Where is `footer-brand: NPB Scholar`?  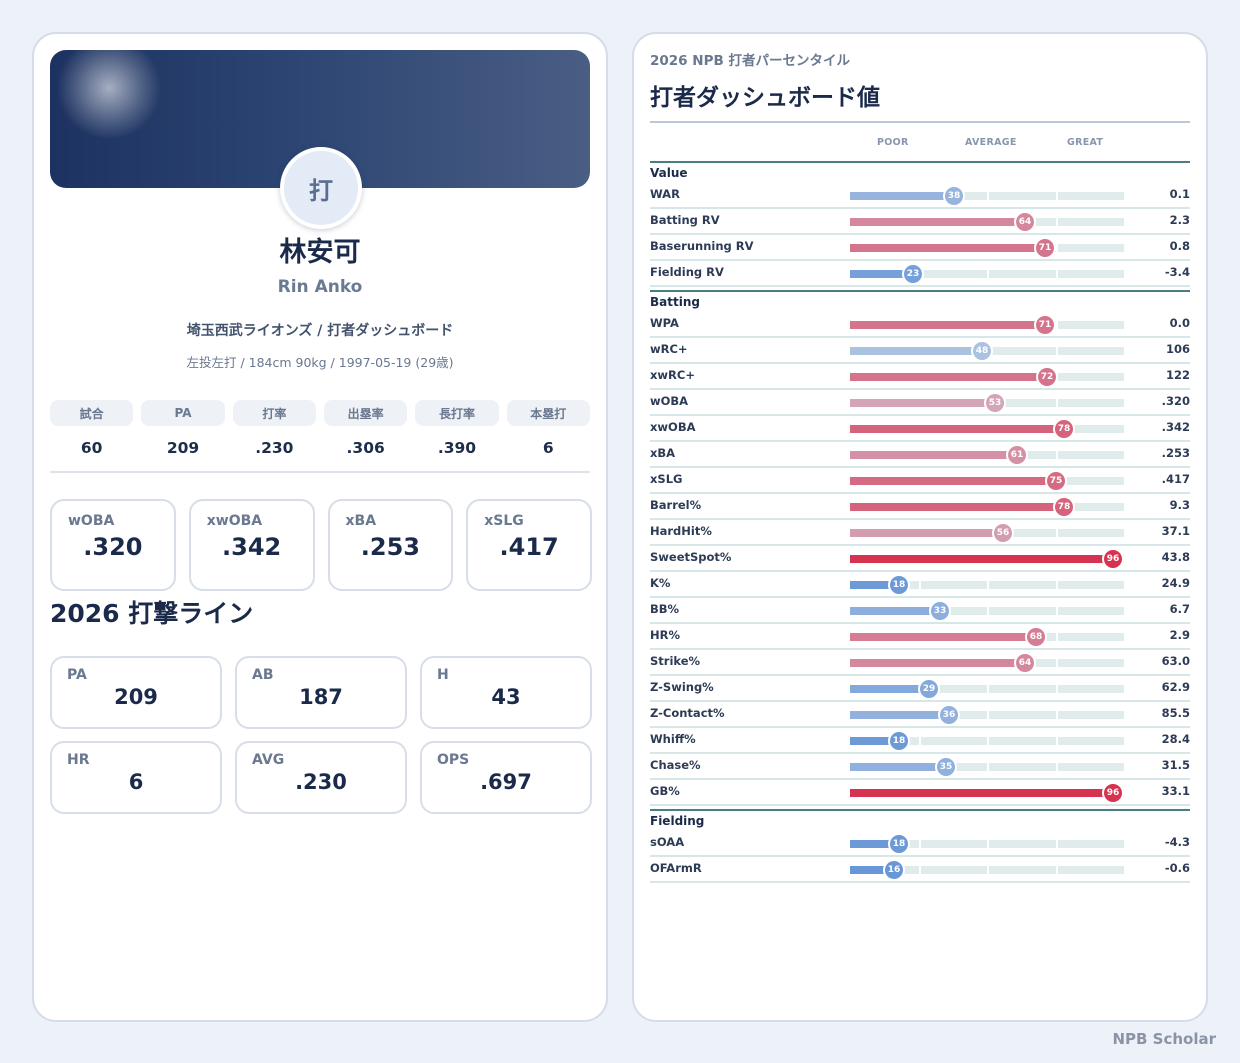 footer-brand: NPB Scholar is located at coordinates (1164, 1039).